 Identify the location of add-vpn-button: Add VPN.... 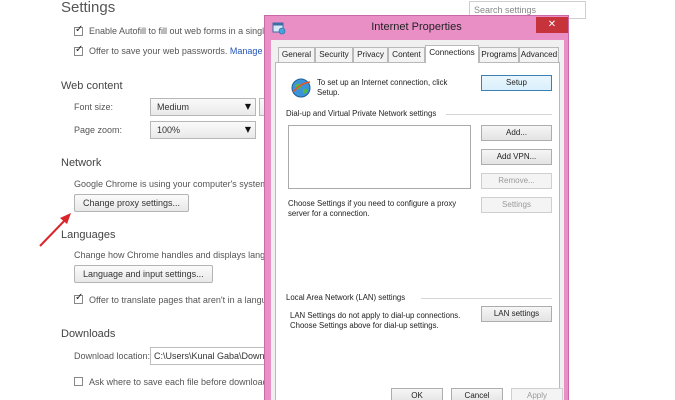
(516, 157).